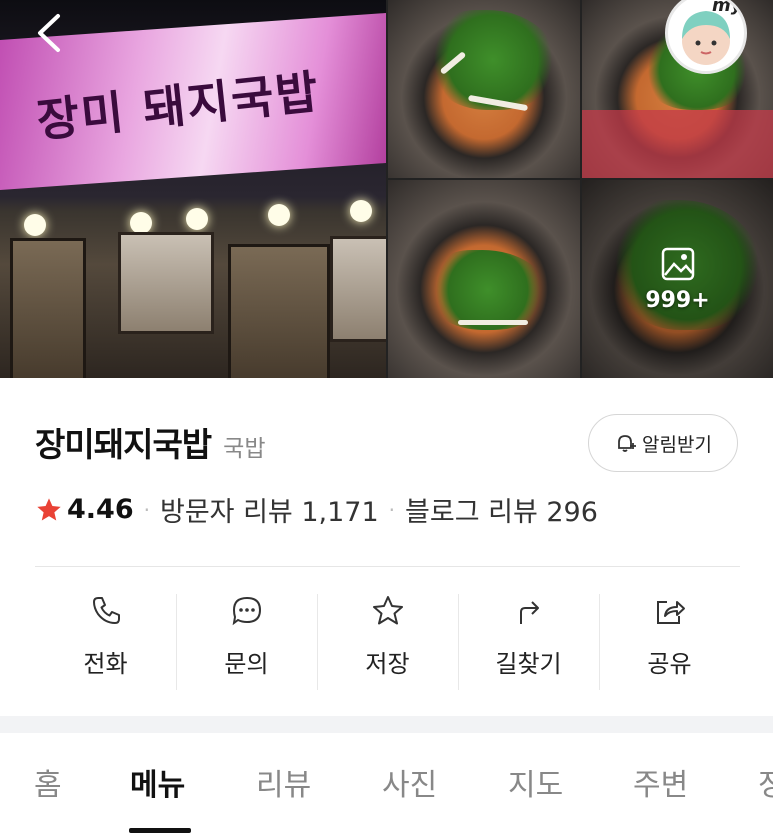  I want to click on glass-door, so click(48, 308).